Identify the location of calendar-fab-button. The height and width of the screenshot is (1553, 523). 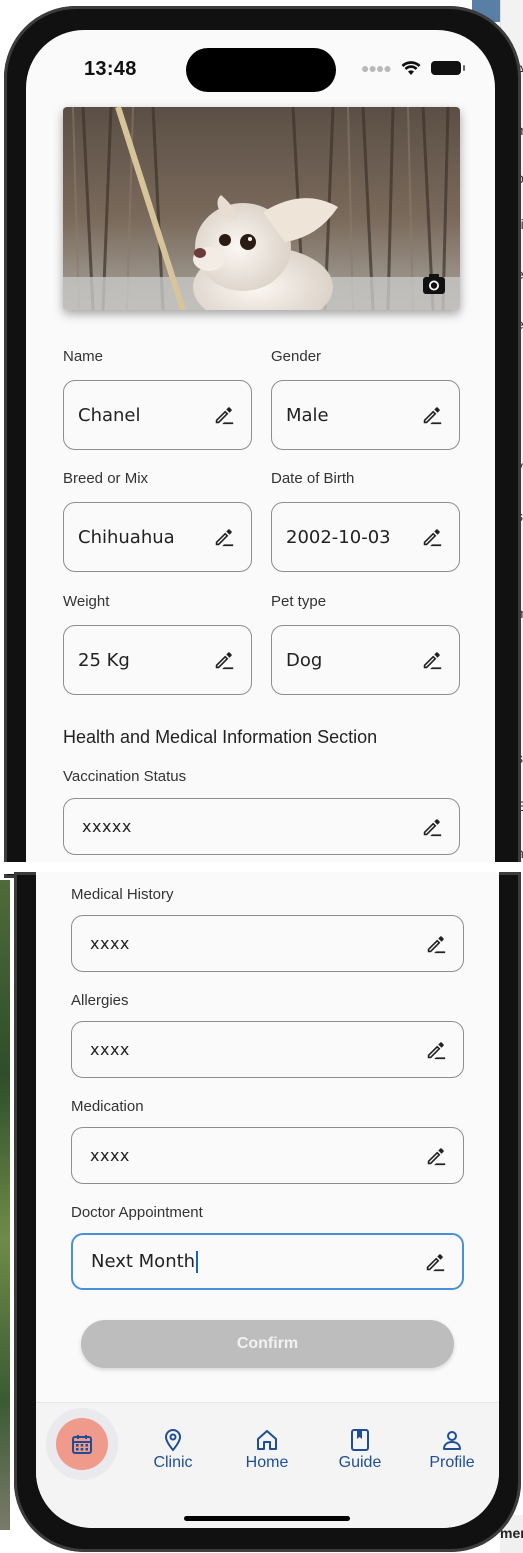
(82, 1444).